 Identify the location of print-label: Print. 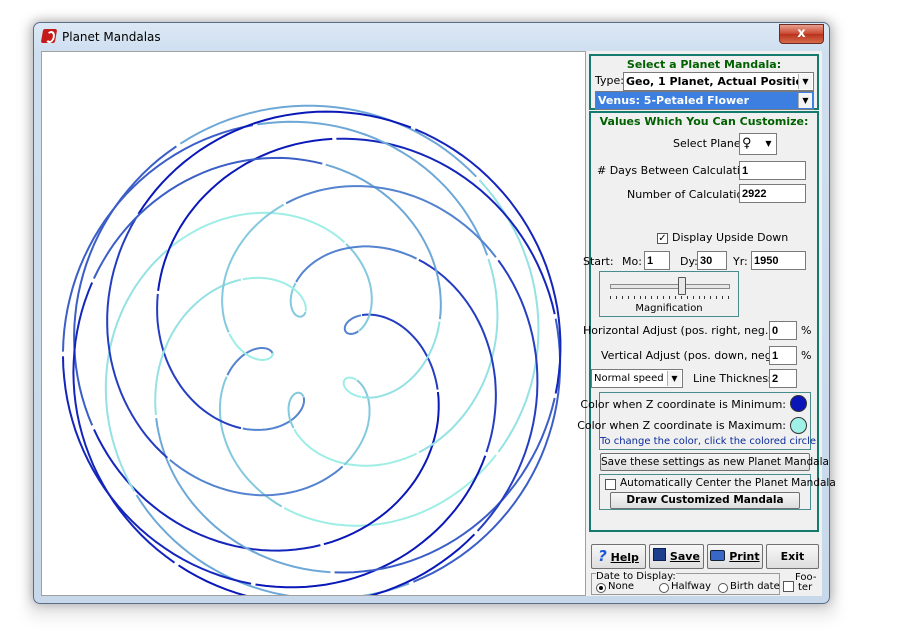
(744, 556).